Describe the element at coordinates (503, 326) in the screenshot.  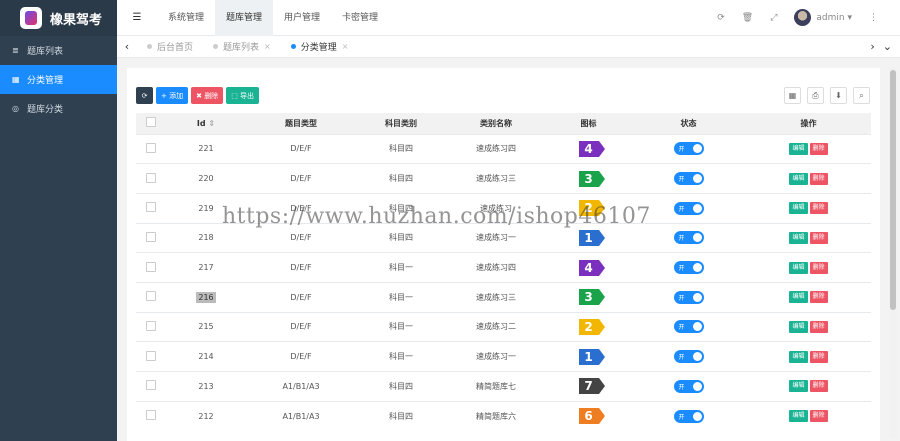
I see `table-row: 215 D/E/F 科目一 速成练习二 2 开 编辑 删除` at that location.